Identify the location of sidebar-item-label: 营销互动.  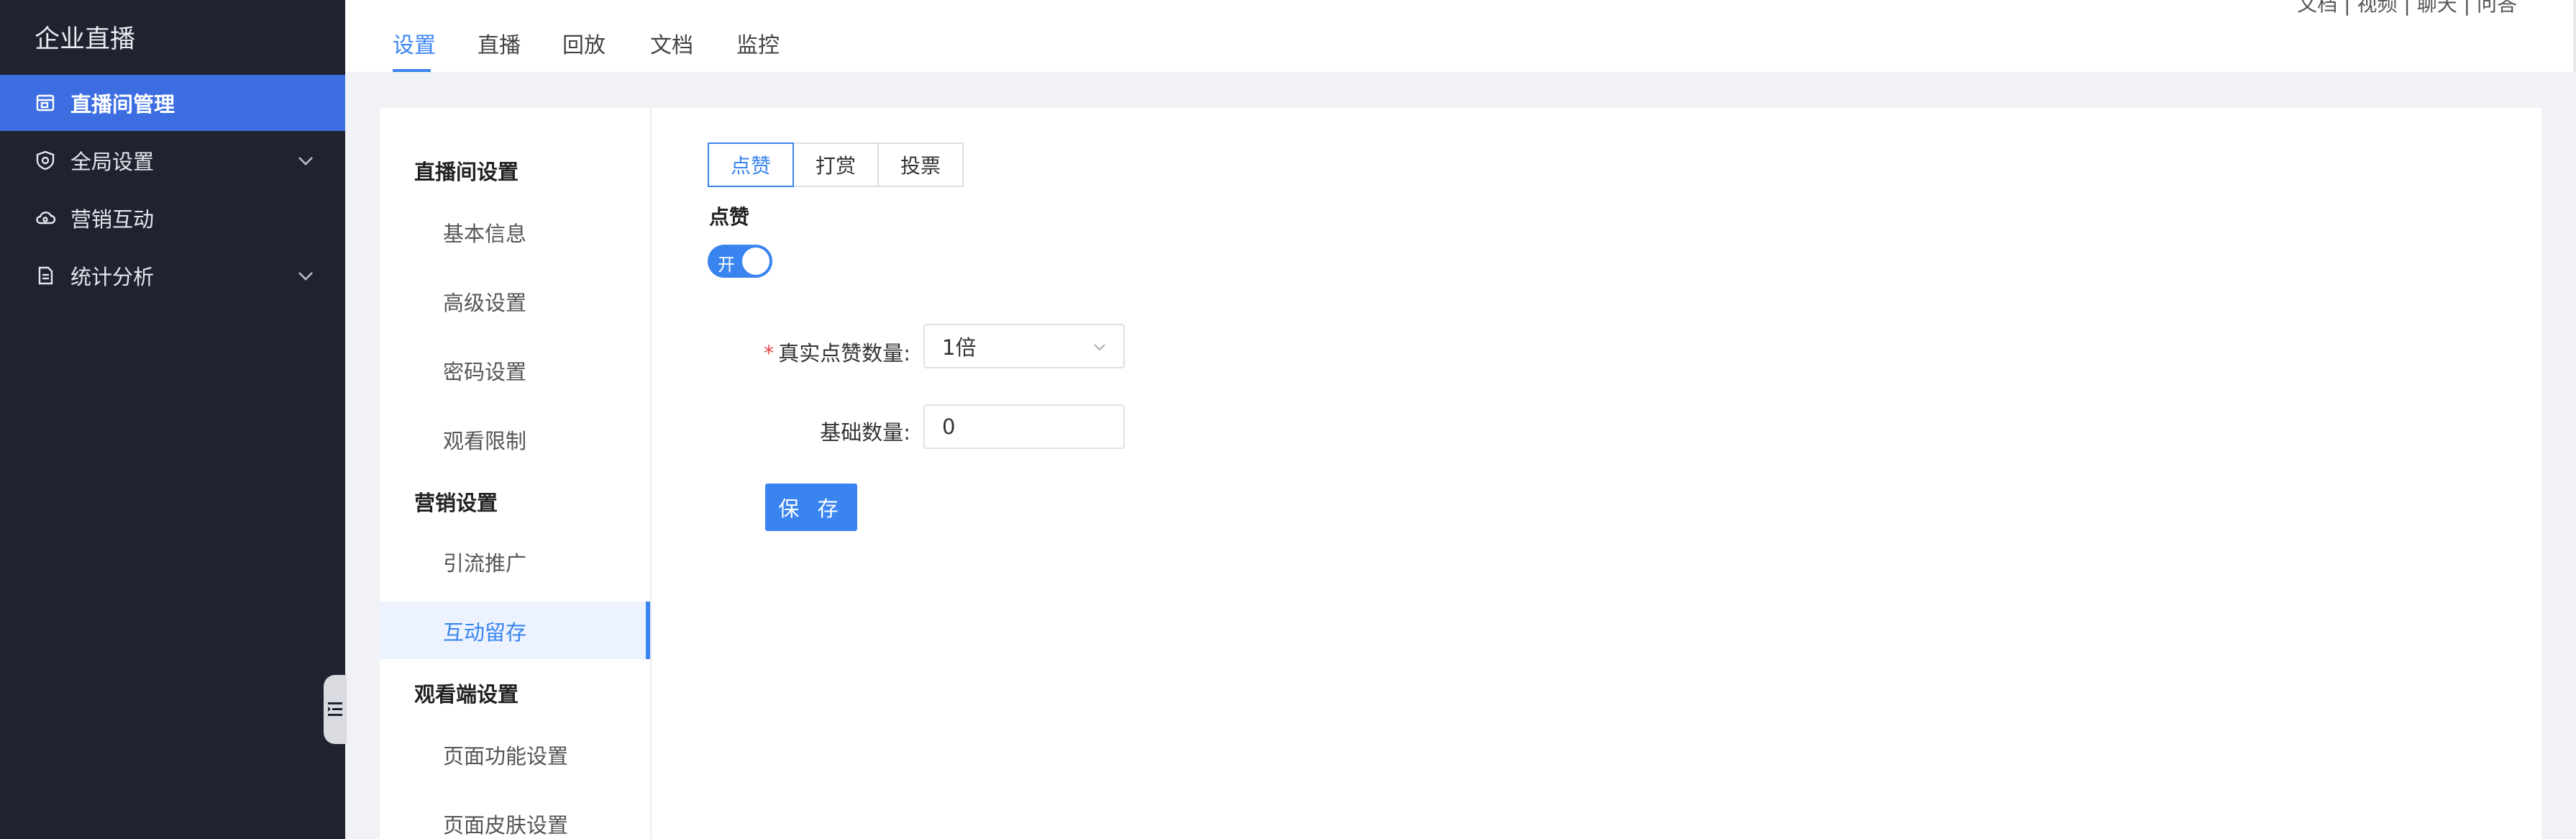
(112, 220).